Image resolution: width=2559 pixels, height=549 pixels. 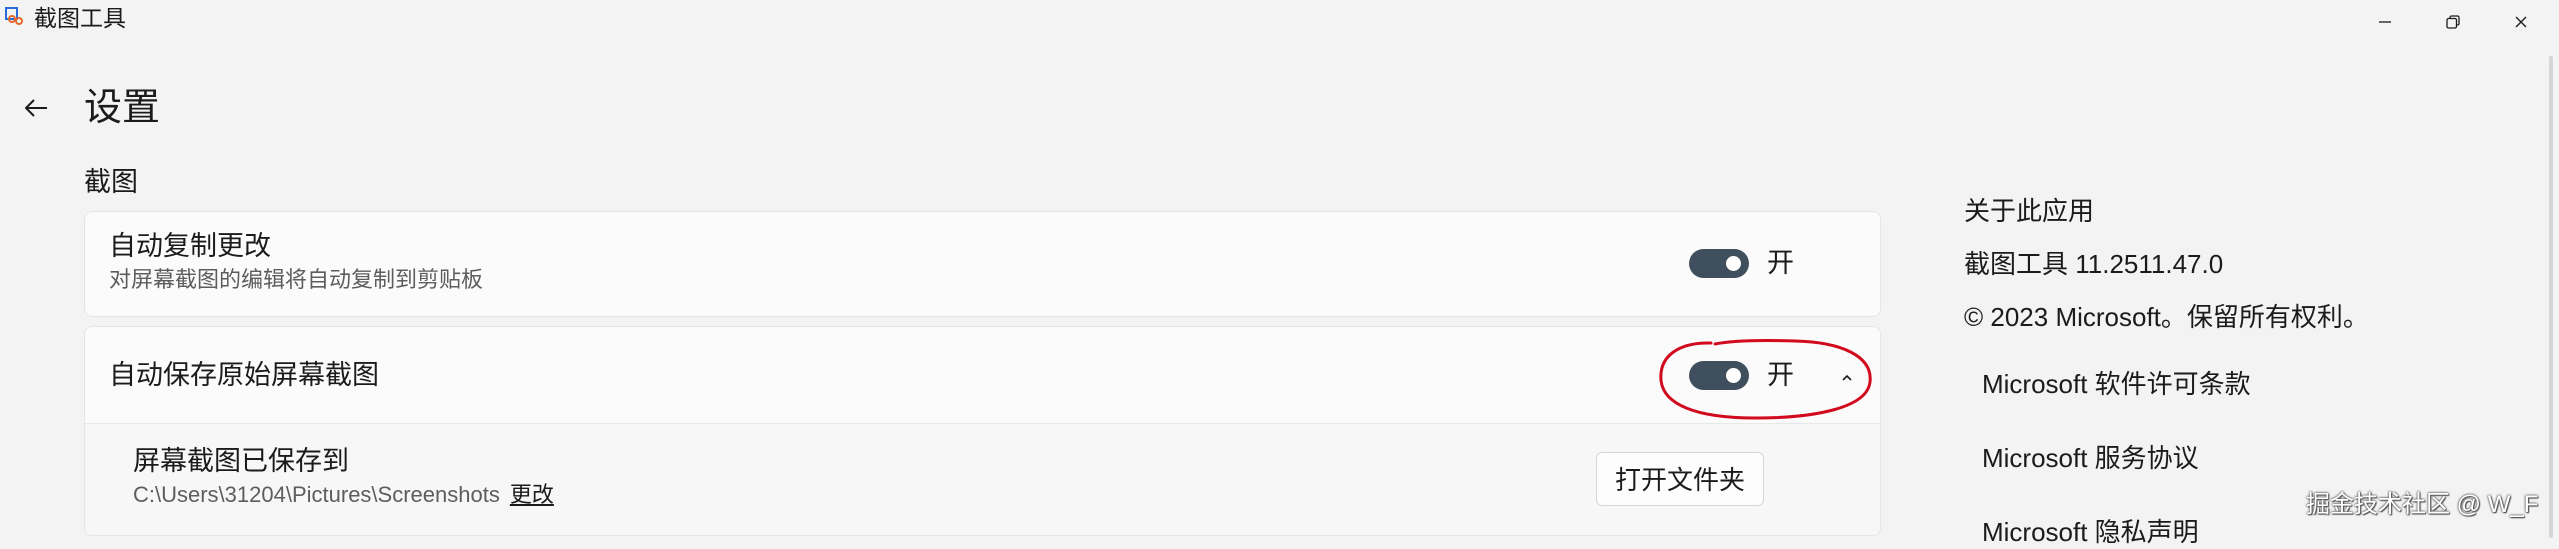 I want to click on minimize-button, so click(x=2385, y=22).